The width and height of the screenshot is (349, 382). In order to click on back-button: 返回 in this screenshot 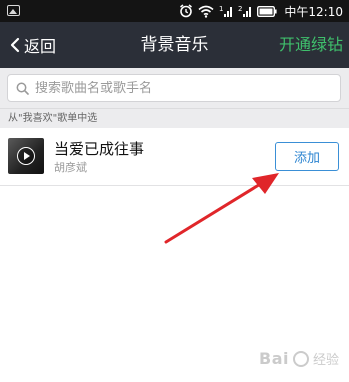, I will do `click(33, 45)`.